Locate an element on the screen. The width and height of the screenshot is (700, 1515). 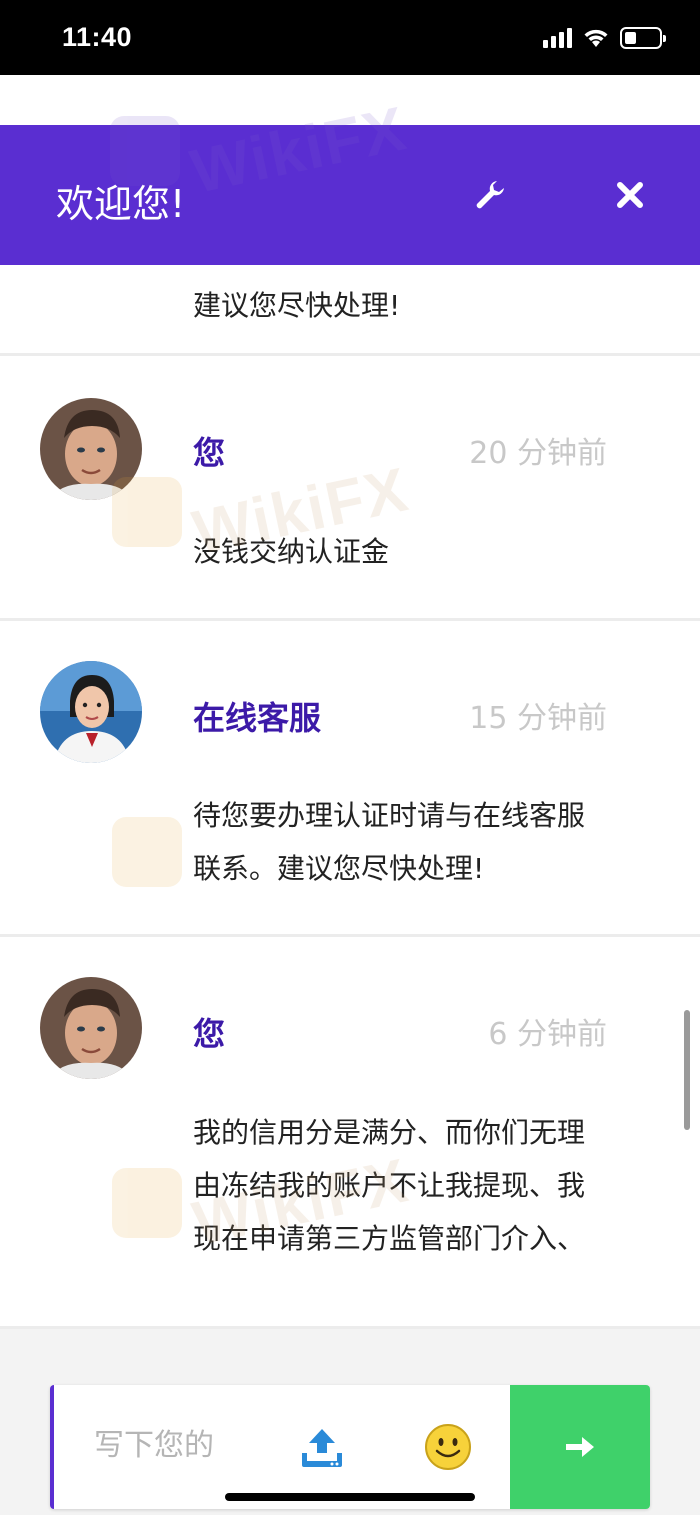
status-time: 11:40 is located at coordinates (97, 37).